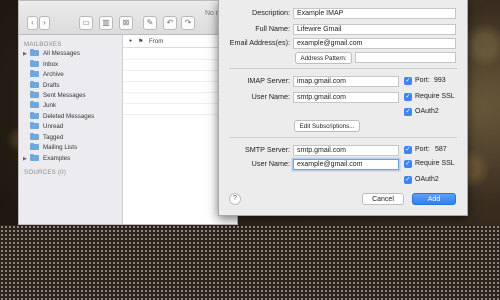 This screenshot has height=300, width=500. What do you see at coordinates (156, 41) in the screenshot?
I see `from-column-header: From` at bounding box center [156, 41].